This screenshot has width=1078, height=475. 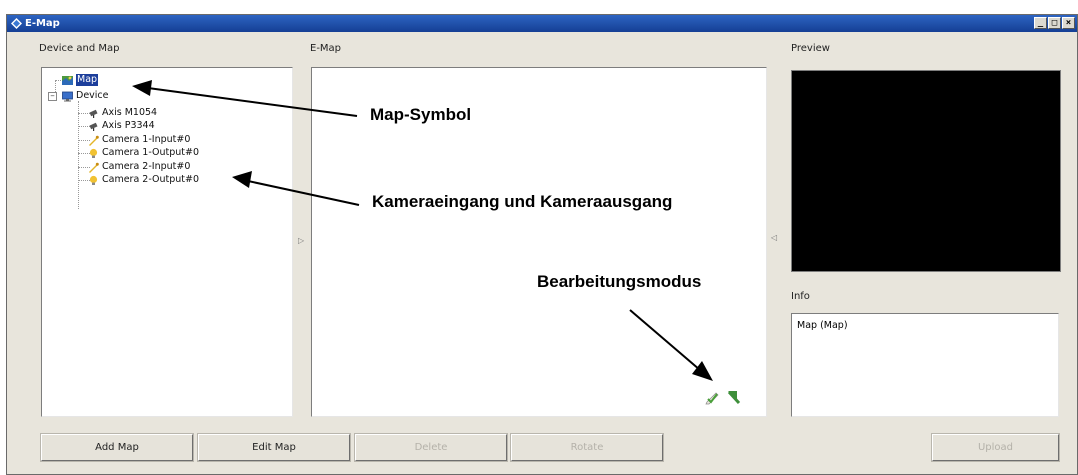 I want to click on minimize-button: _, so click(x=1040, y=23).